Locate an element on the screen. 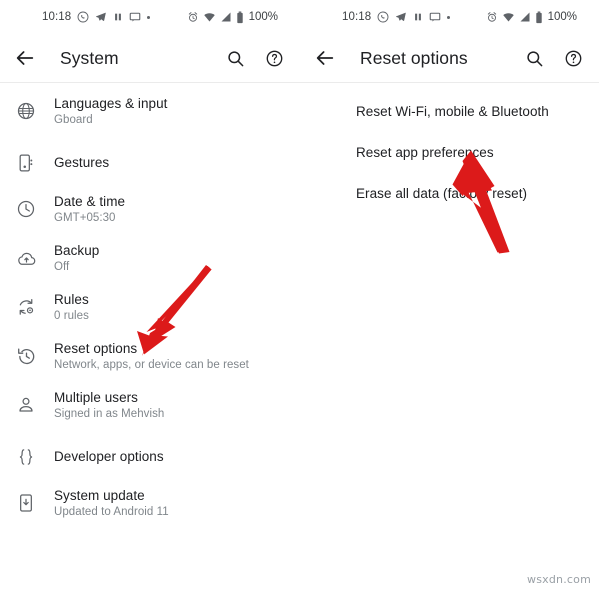 The height and width of the screenshot is (592, 599). left-status-bar: 10:18 100% is located at coordinates (150, 17).